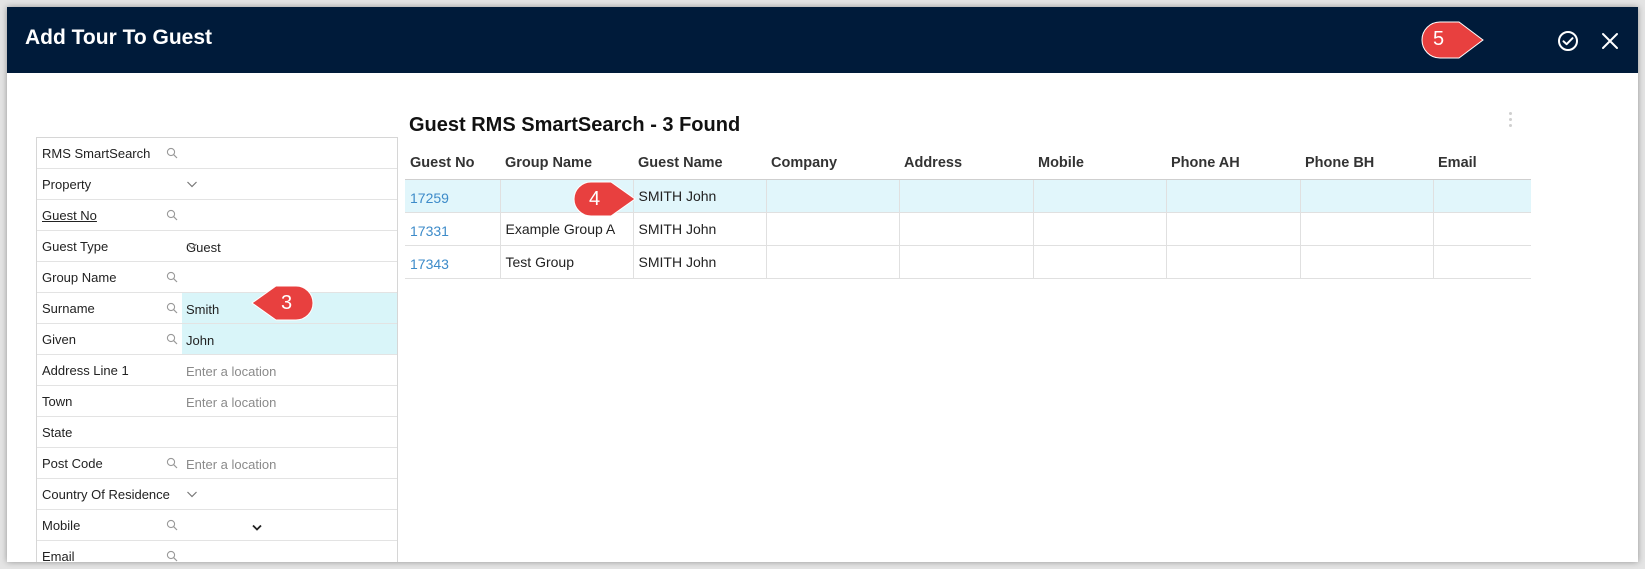 Image resolution: width=1645 pixels, height=569 pixels. What do you see at coordinates (566, 262) in the screenshot?
I see `cell-group-name: Test Group` at bounding box center [566, 262].